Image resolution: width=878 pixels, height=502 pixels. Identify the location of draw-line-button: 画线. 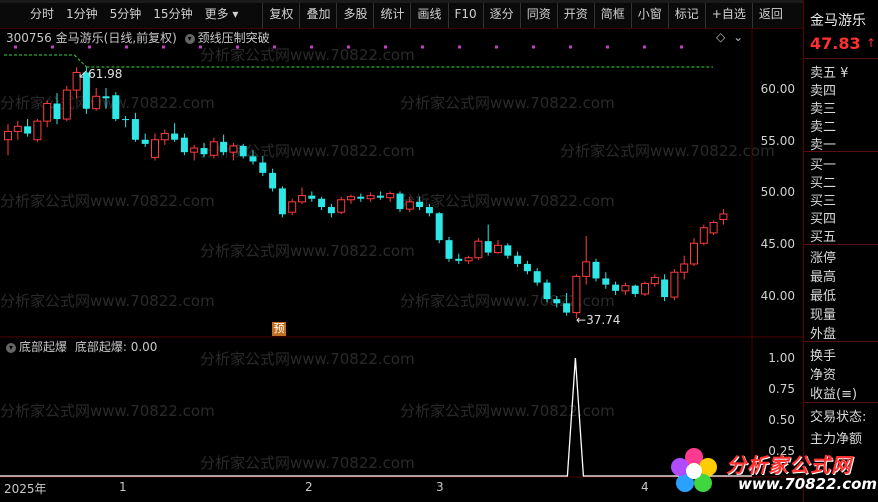
(428, 14).